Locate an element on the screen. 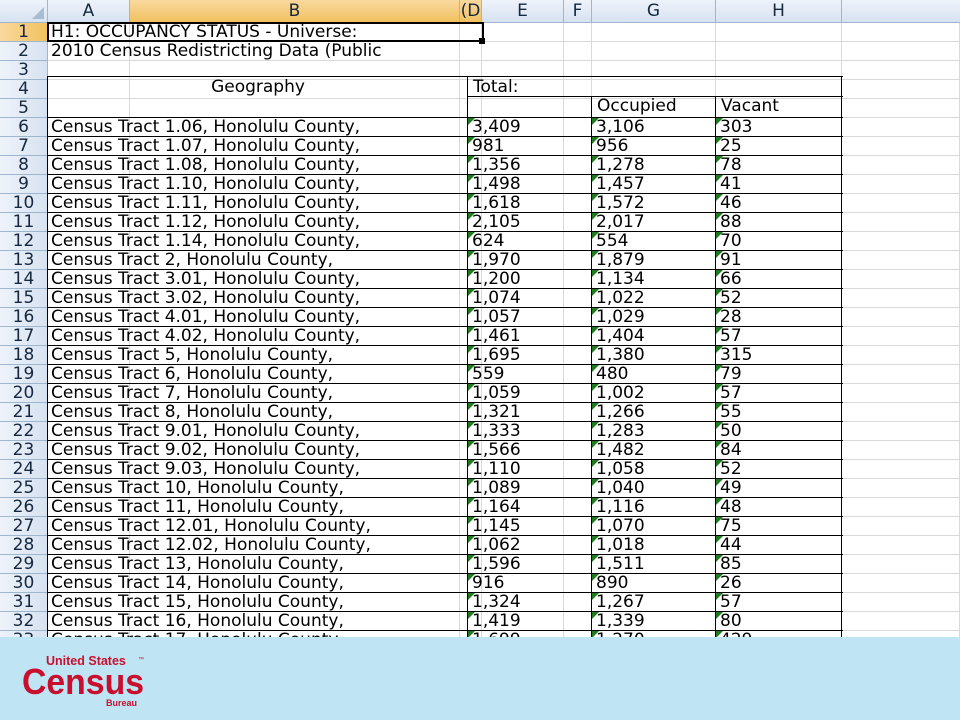  vacant-cell: 80 is located at coordinates (777, 621).